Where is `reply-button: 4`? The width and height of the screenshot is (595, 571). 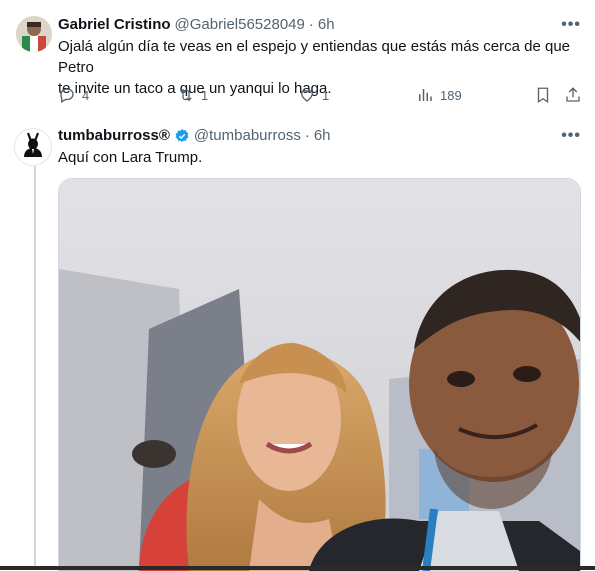
reply-button: 4 is located at coordinates (73, 95).